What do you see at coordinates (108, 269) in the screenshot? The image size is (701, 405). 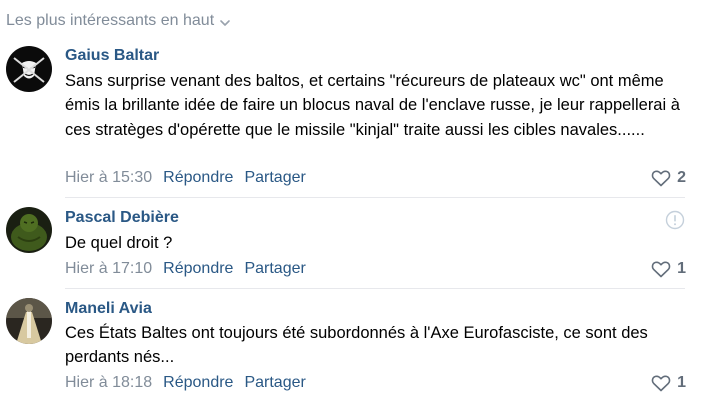 I see `comment-timestamp: Hier à 17:10` at bounding box center [108, 269].